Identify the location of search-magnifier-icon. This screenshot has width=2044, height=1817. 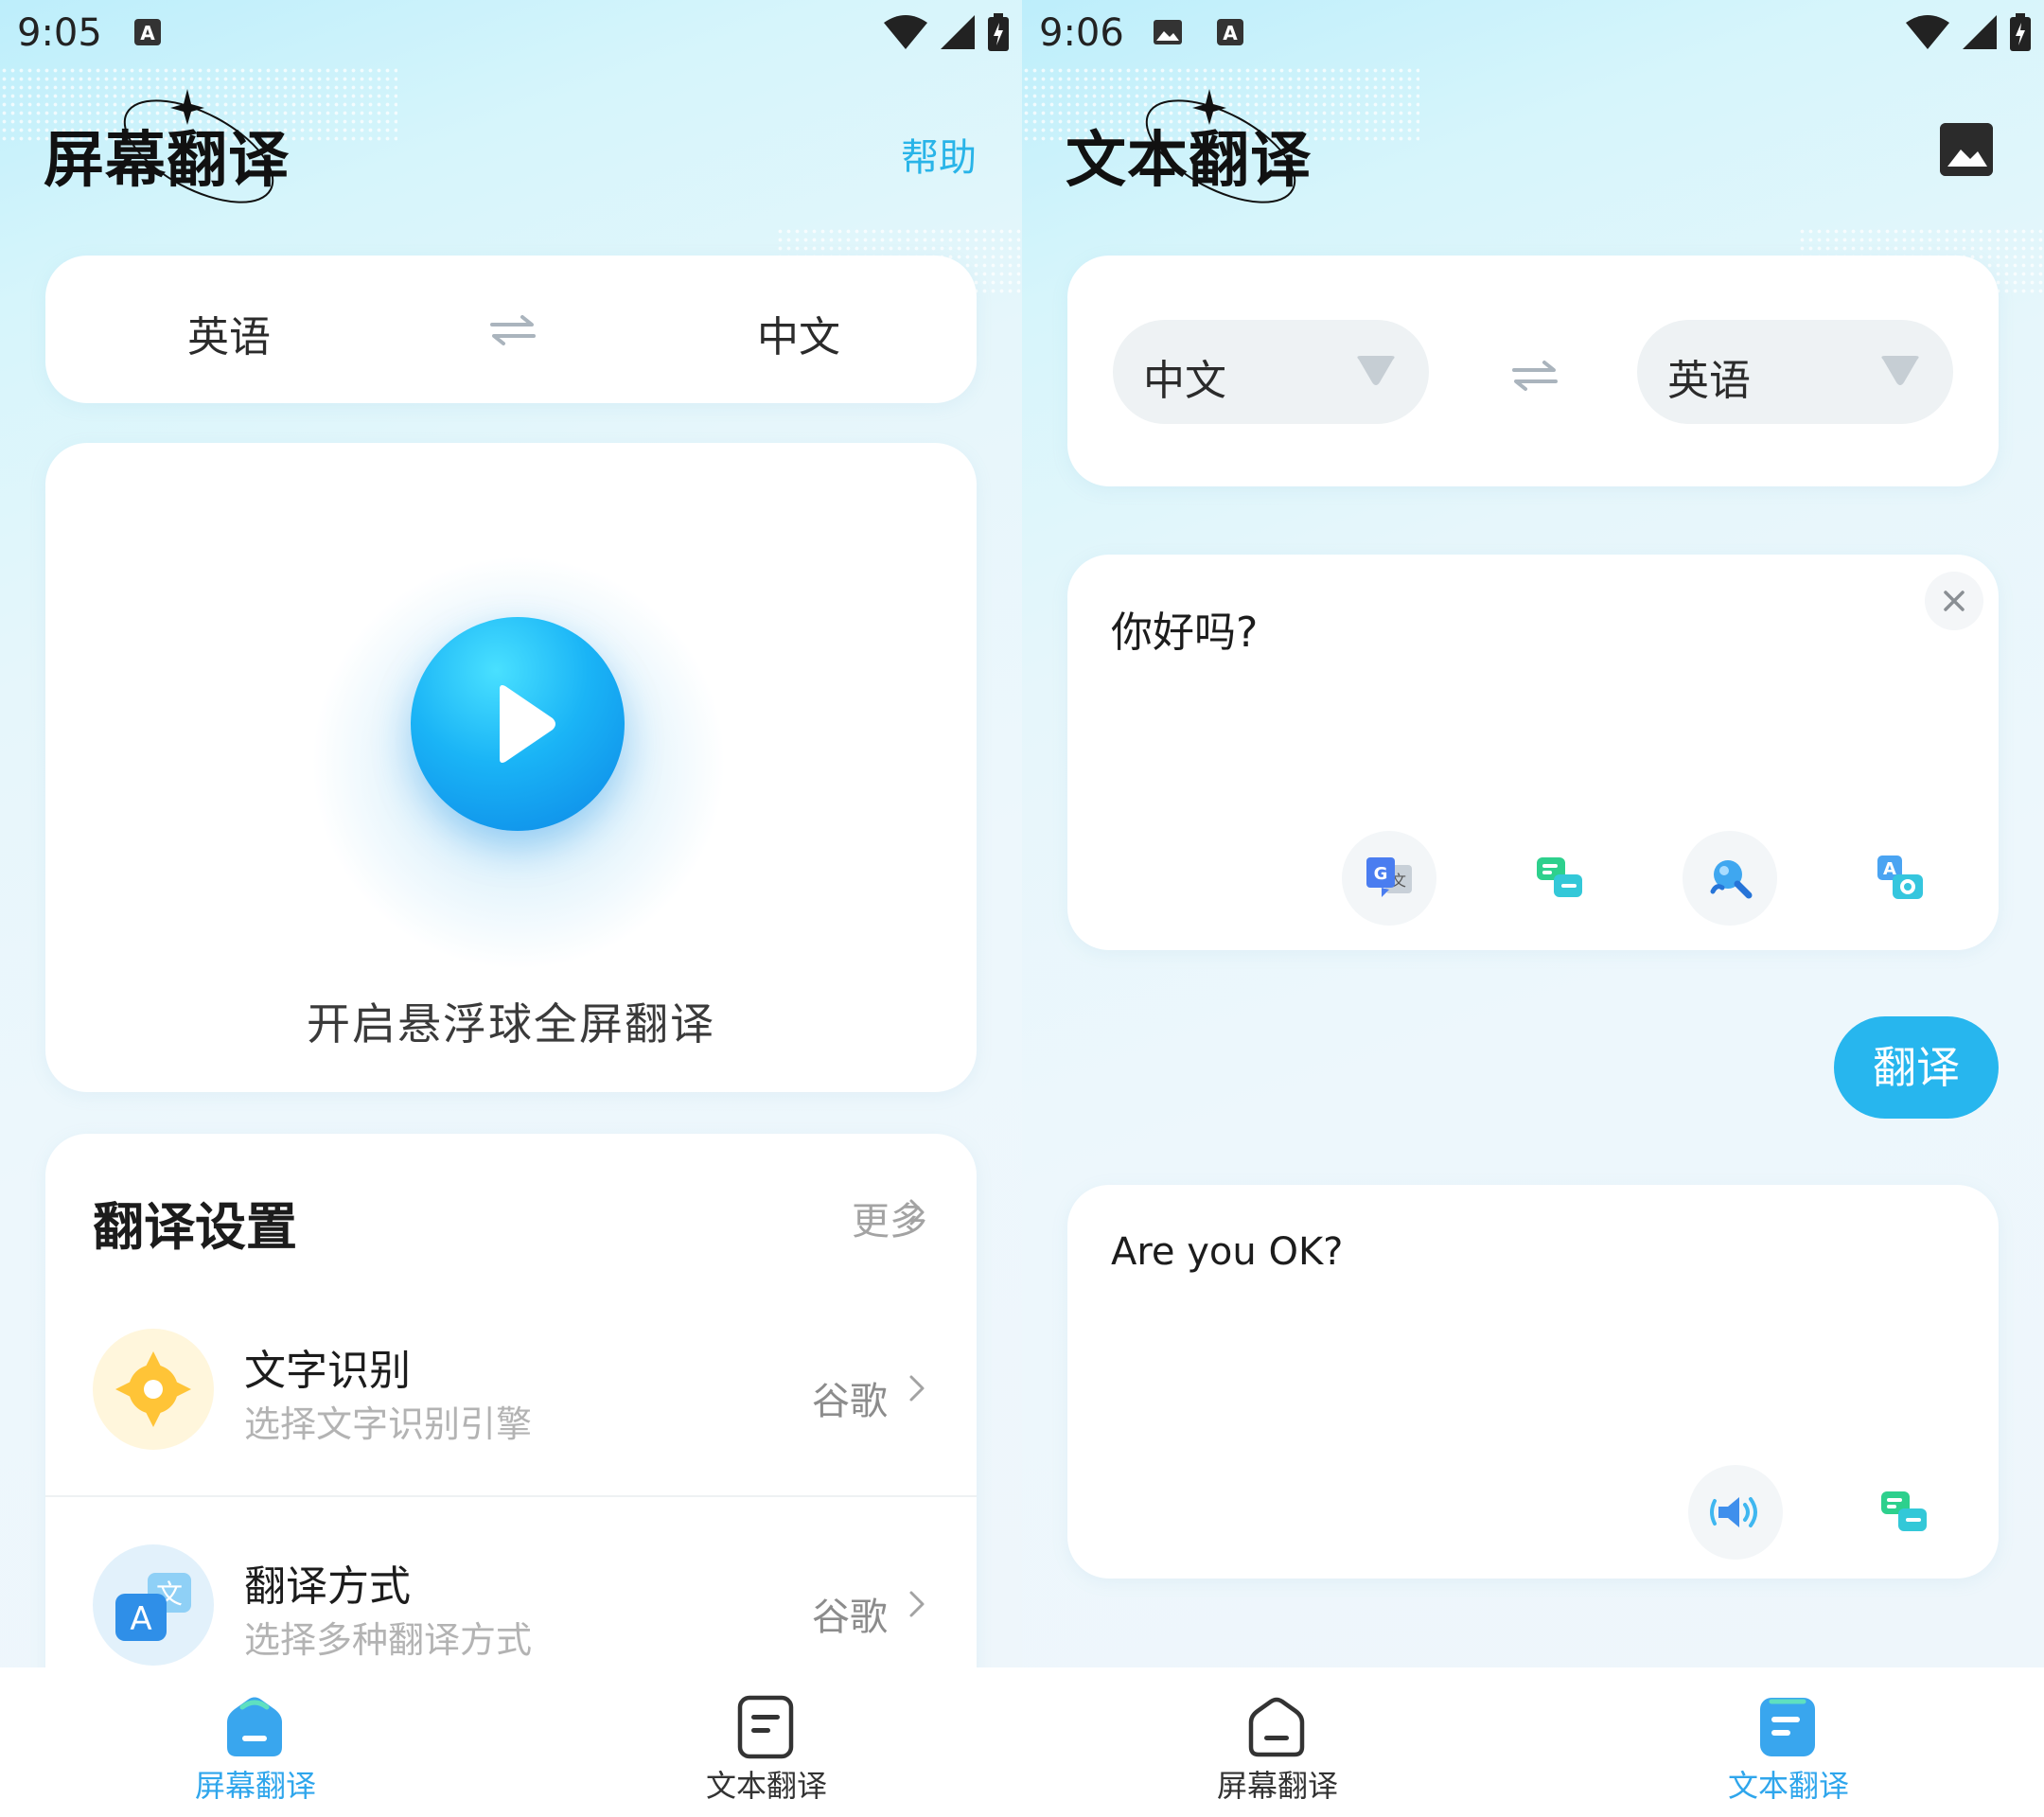
(1731, 879).